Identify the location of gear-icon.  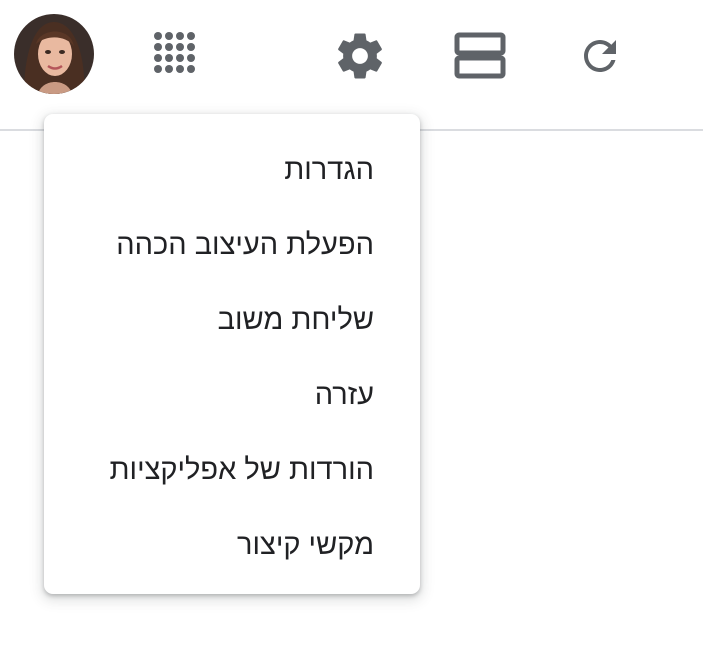
(360, 56).